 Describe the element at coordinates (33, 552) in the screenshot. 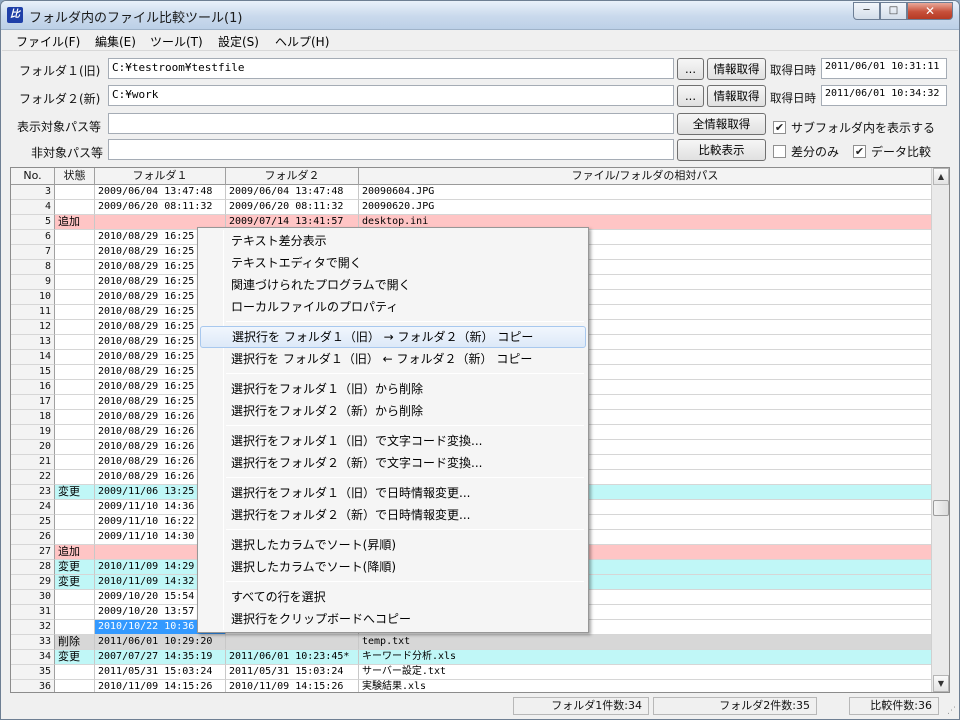

I see `grid-cell-no: 27` at that location.